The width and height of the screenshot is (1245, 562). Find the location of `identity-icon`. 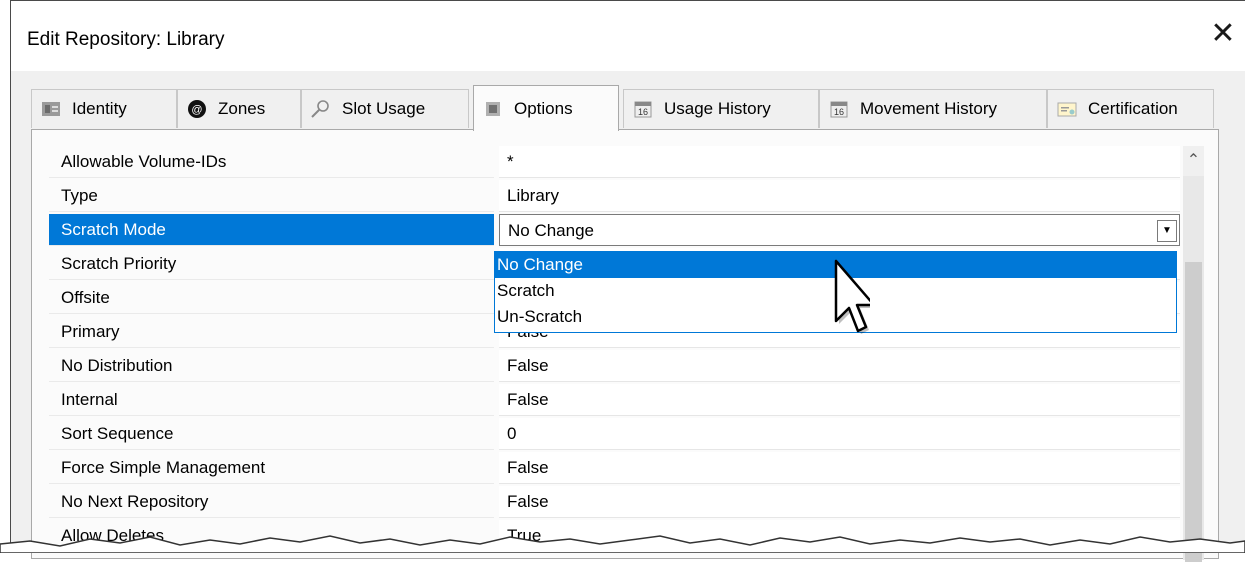

identity-icon is located at coordinates (51, 109).